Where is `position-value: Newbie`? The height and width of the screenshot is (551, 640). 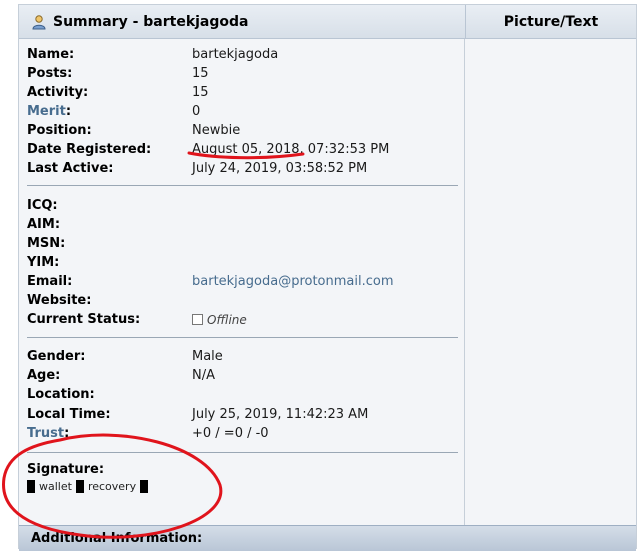
position-value: Newbie is located at coordinates (216, 130).